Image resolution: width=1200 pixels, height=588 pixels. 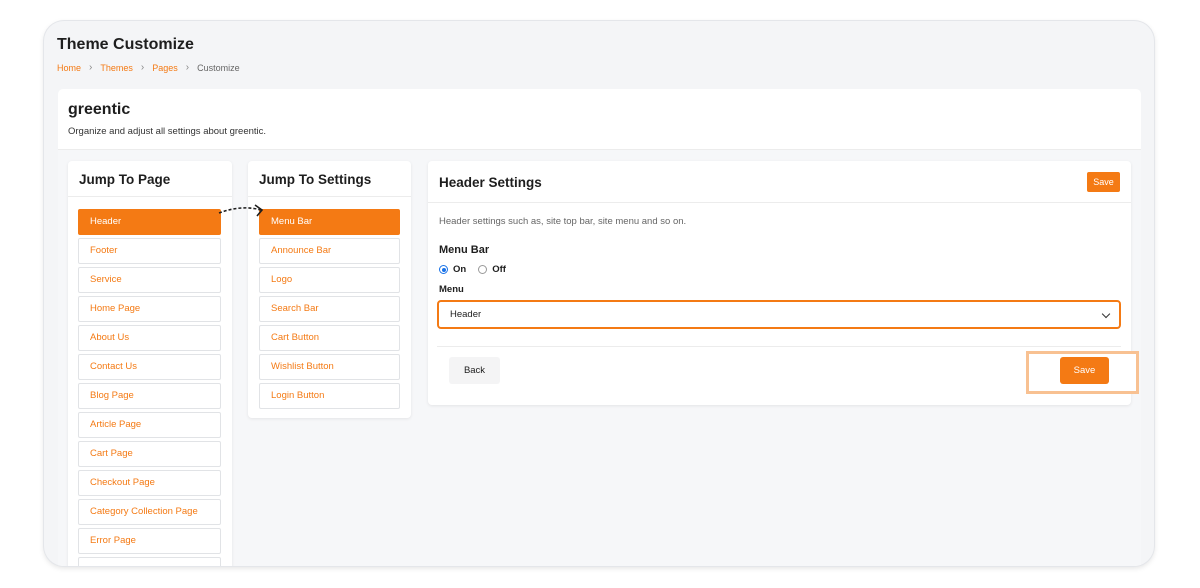 What do you see at coordinates (490, 182) in the screenshot?
I see `header-settings-title: Header Settings` at bounding box center [490, 182].